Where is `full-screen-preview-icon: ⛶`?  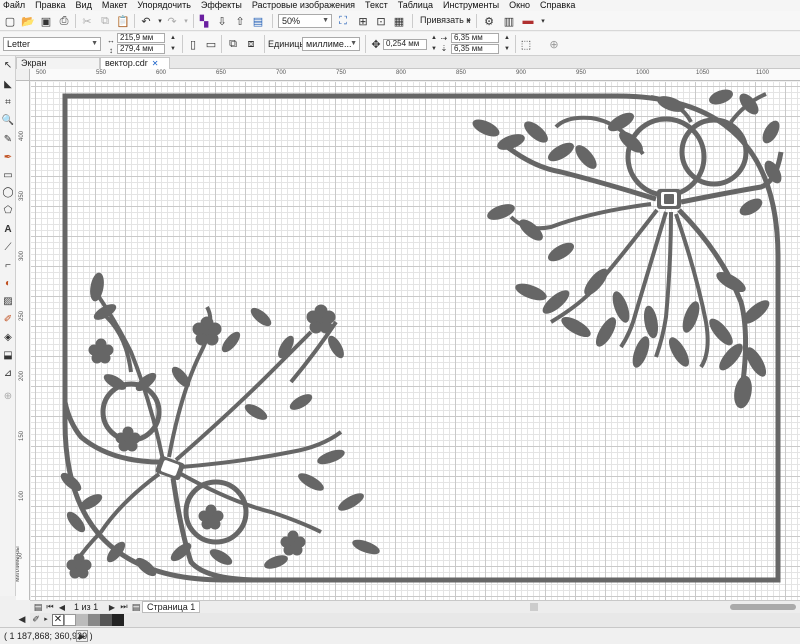 full-screen-preview-icon: ⛶ is located at coordinates (343, 21).